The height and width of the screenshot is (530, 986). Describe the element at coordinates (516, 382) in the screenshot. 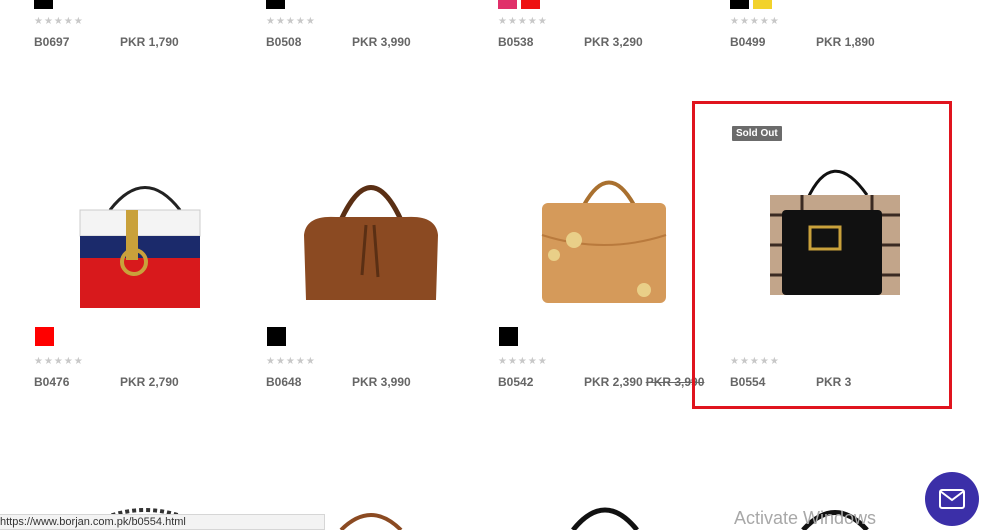

I see `product-sku: B0542` at that location.